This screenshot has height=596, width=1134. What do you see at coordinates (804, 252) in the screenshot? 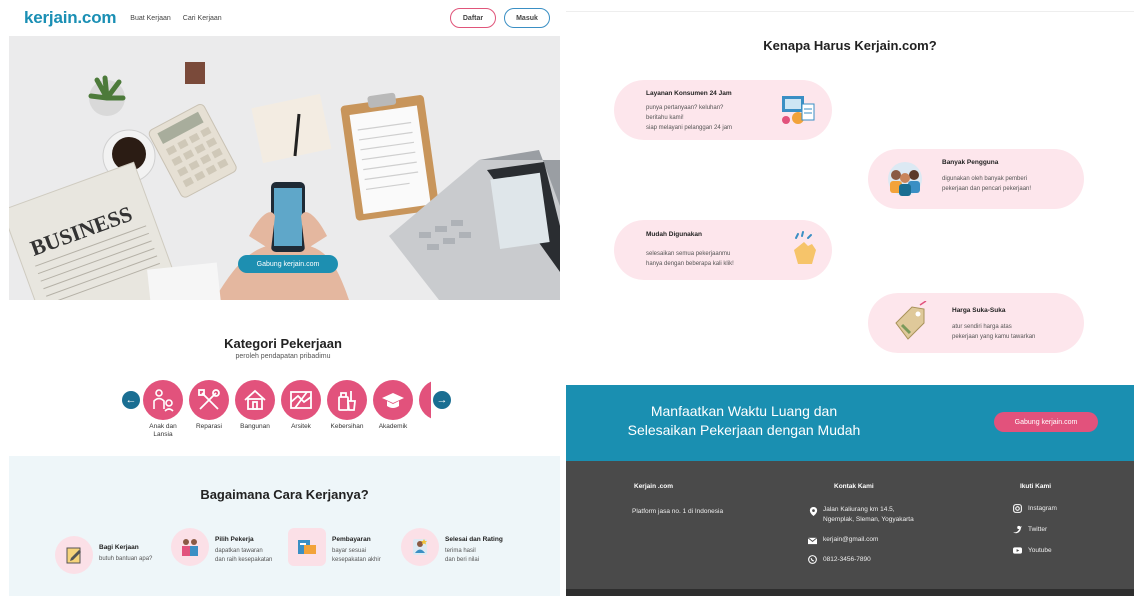
I see `pointing-hand-icon` at bounding box center [804, 252].